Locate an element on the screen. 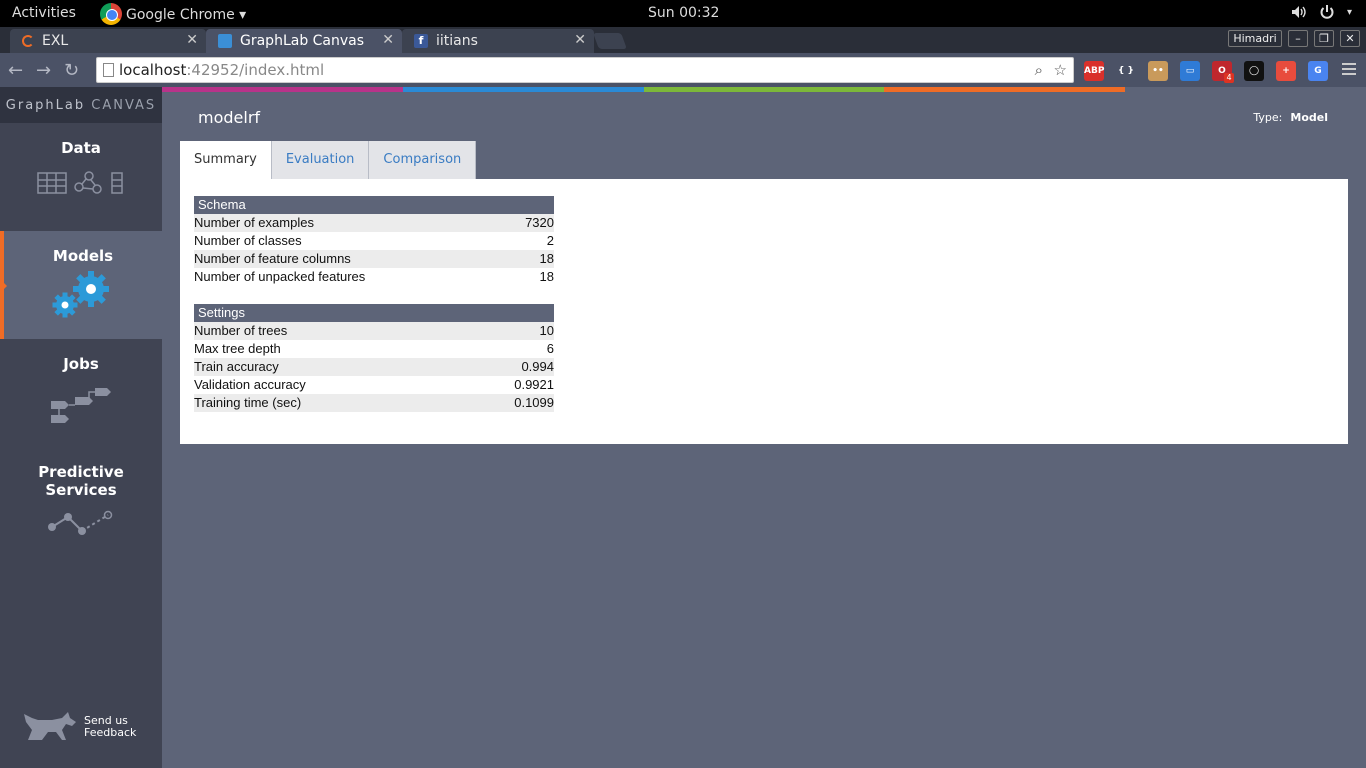 The height and width of the screenshot is (768, 1366). model-type: Type: Model is located at coordinates (1290, 117).